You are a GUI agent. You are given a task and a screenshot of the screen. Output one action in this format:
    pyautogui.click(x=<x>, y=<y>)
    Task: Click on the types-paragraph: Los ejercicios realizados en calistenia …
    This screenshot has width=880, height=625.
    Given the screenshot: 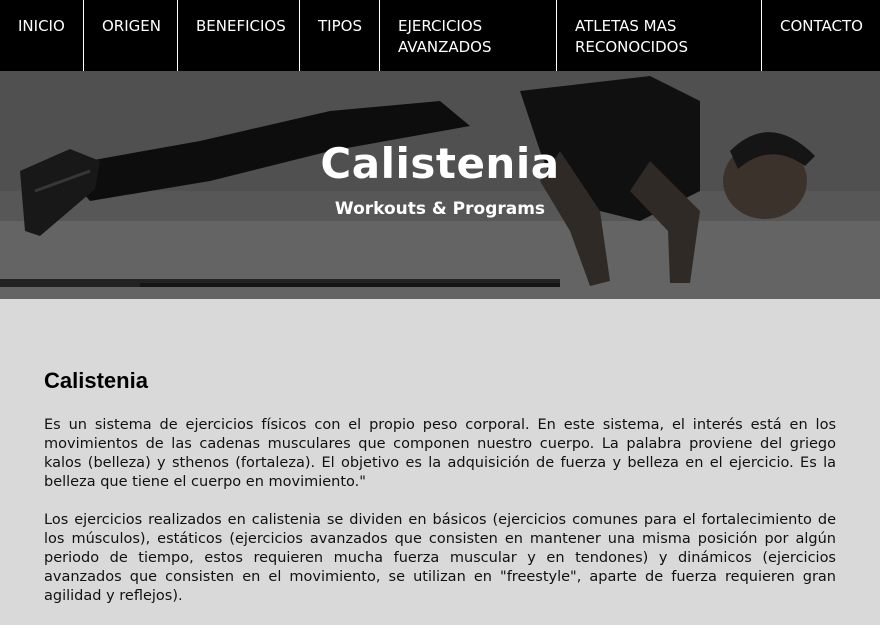 What is the action you would take?
    pyautogui.click(x=440, y=558)
    